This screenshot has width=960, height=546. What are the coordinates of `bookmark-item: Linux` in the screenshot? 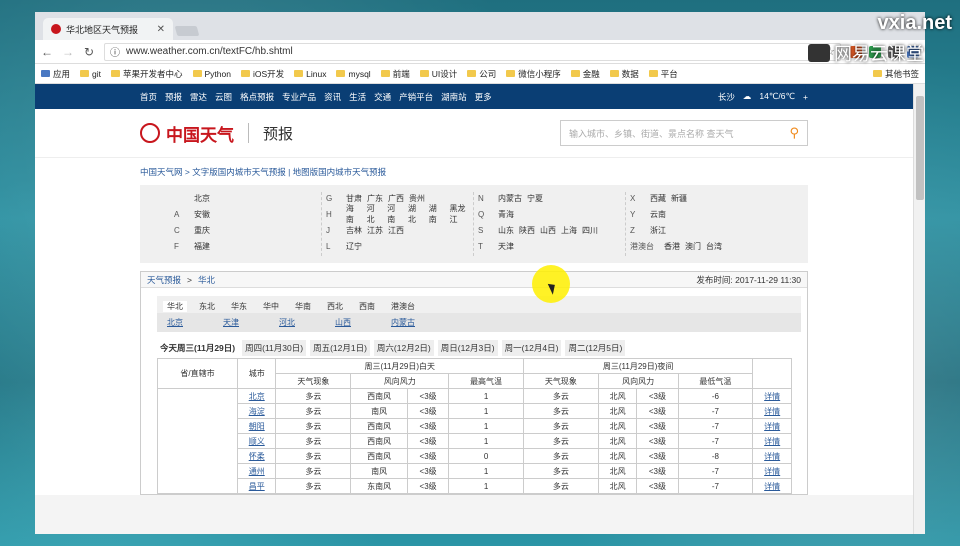 It's located at (310, 74).